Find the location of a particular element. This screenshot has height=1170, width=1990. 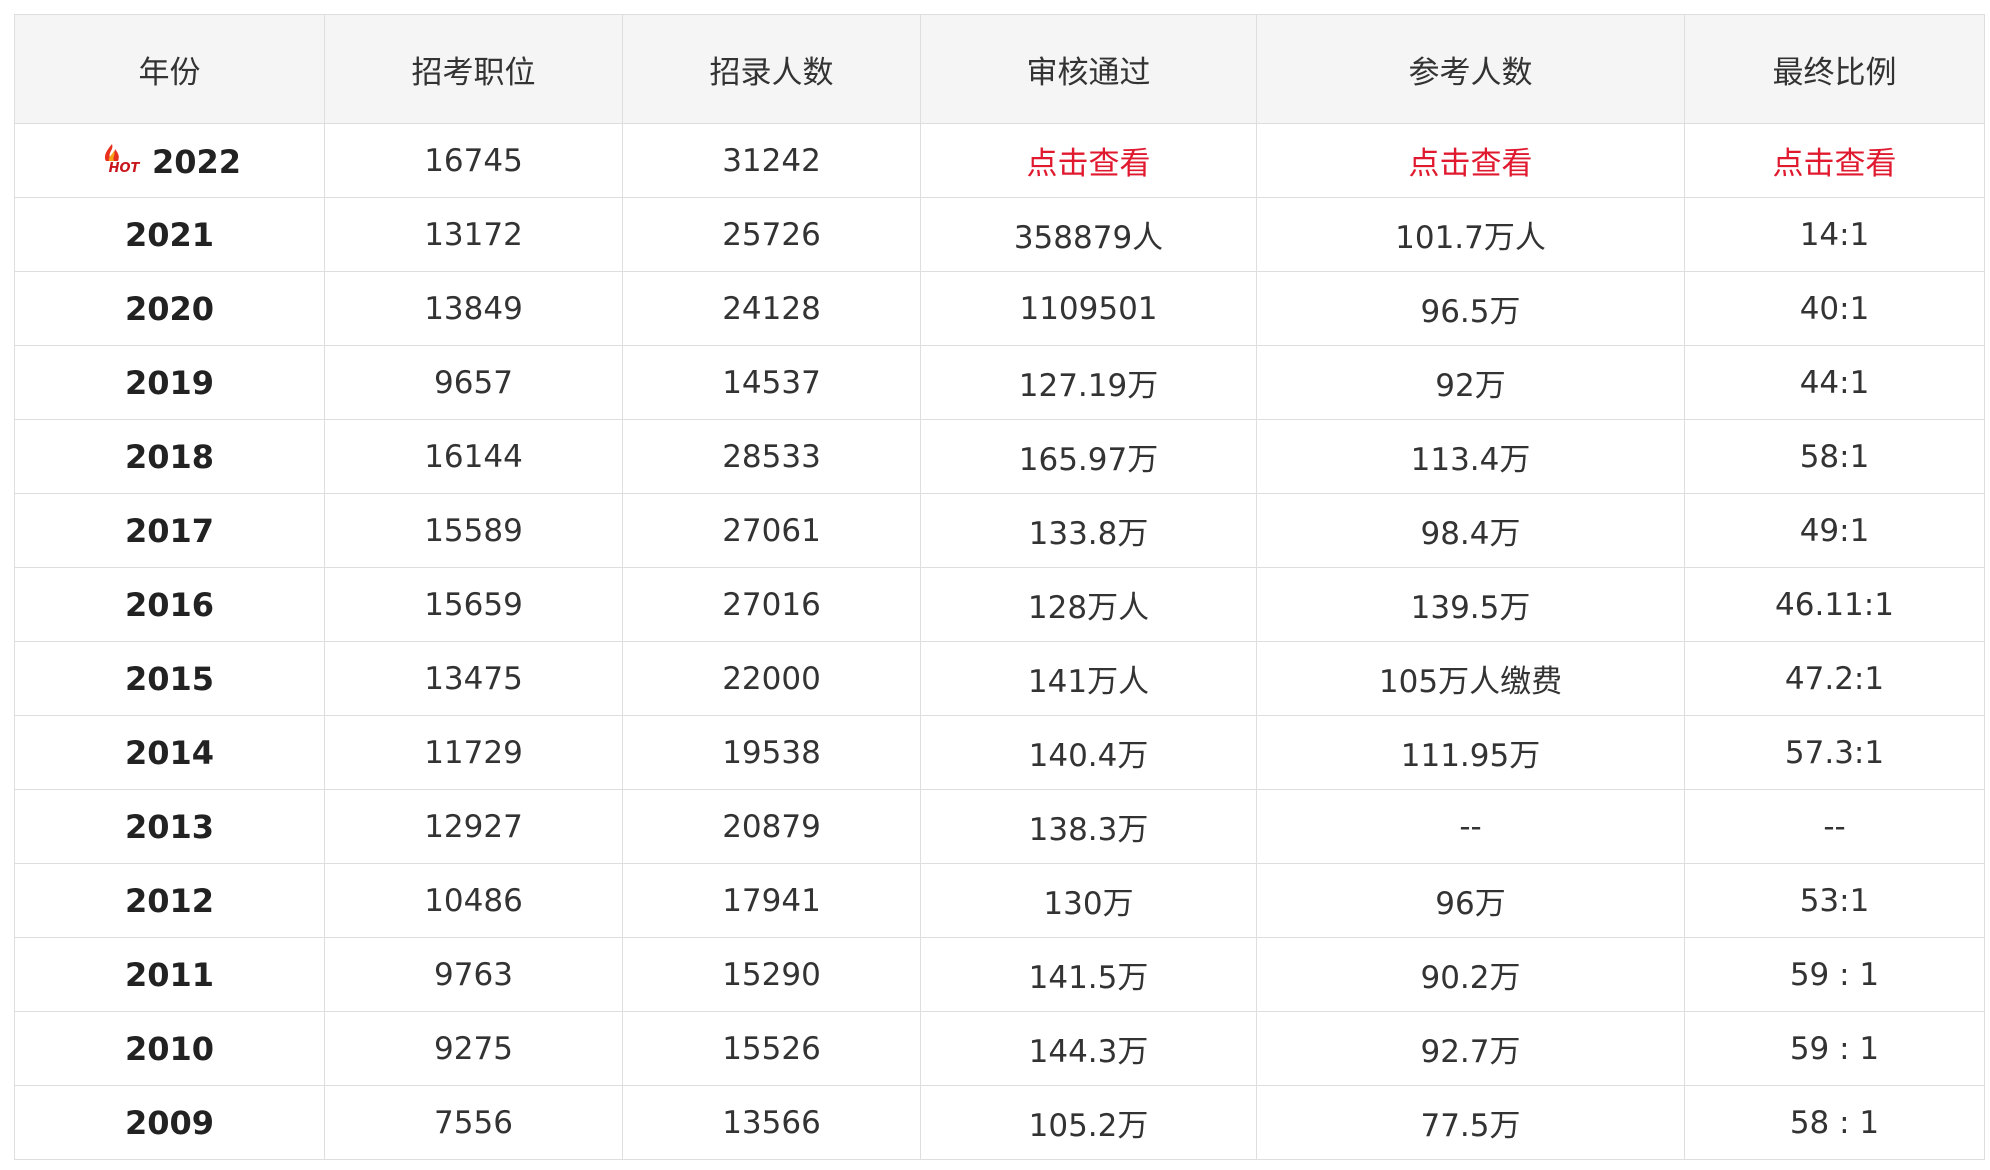

cell-positions: 9657 is located at coordinates (473, 382).